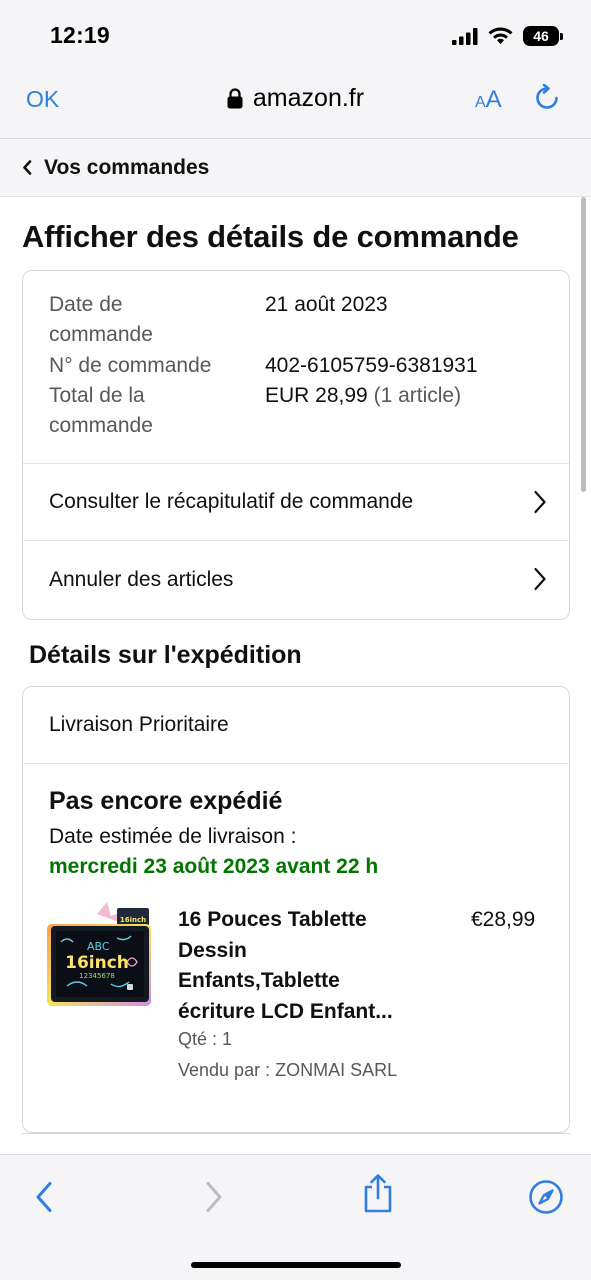 Image resolution: width=591 pixels, height=1280 pixels. What do you see at coordinates (130, 365) in the screenshot?
I see `order-number-label: N° de commande` at bounding box center [130, 365].